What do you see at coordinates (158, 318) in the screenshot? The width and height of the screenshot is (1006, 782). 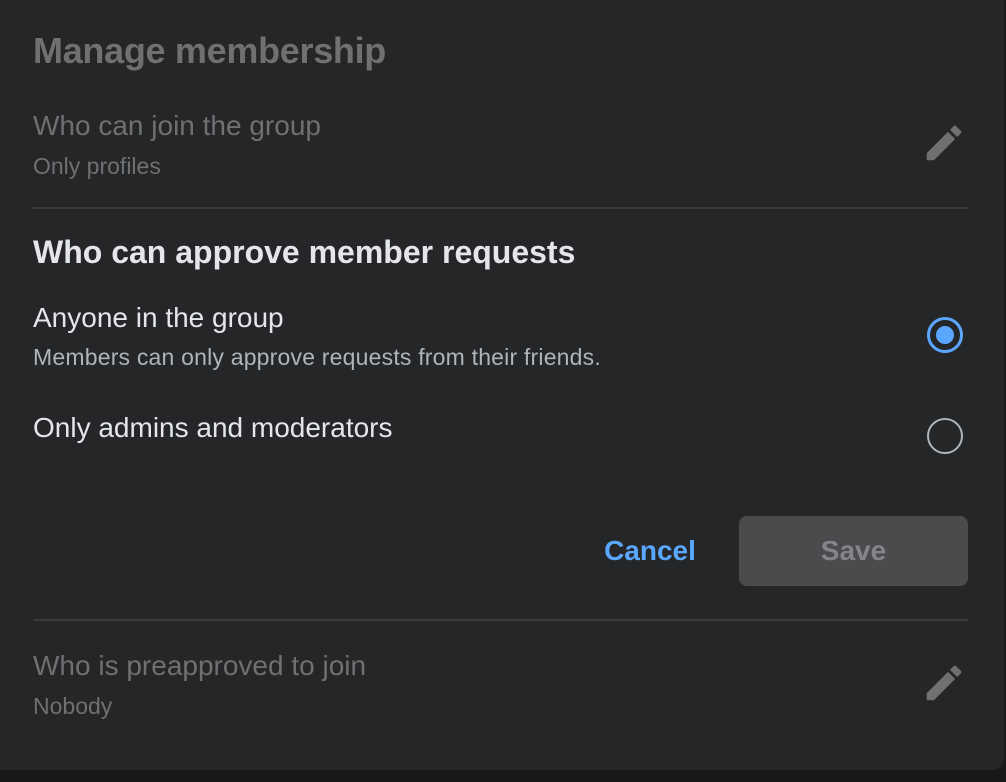 I see `option-anyone-label: Anyone in the group` at bounding box center [158, 318].